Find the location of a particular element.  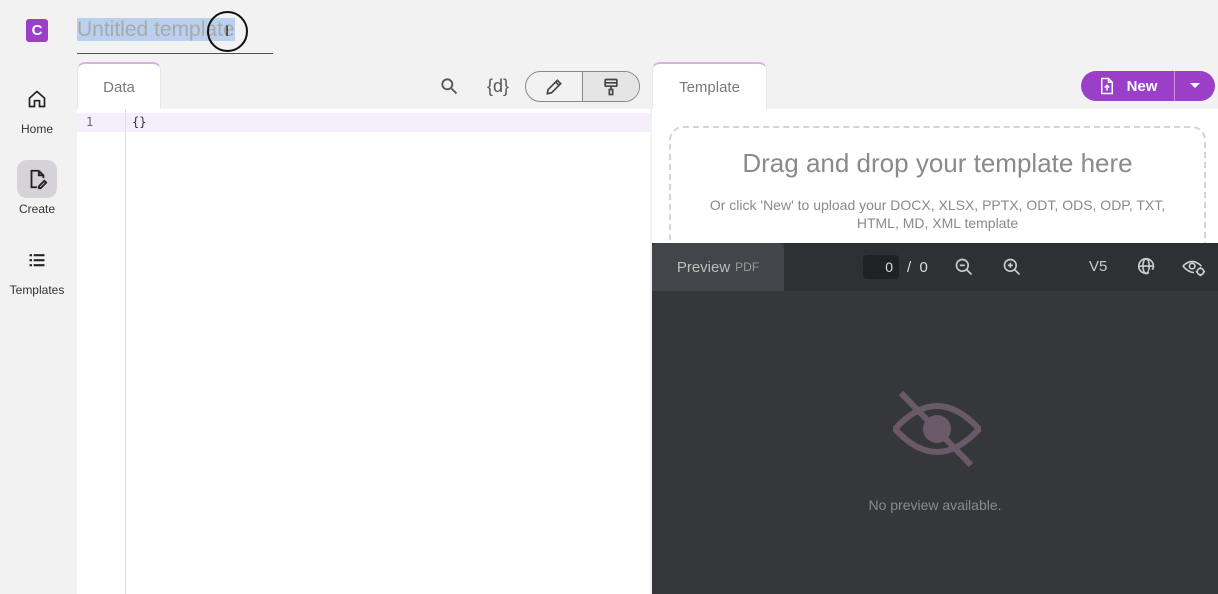

tab-data: Data is located at coordinates (119, 86).